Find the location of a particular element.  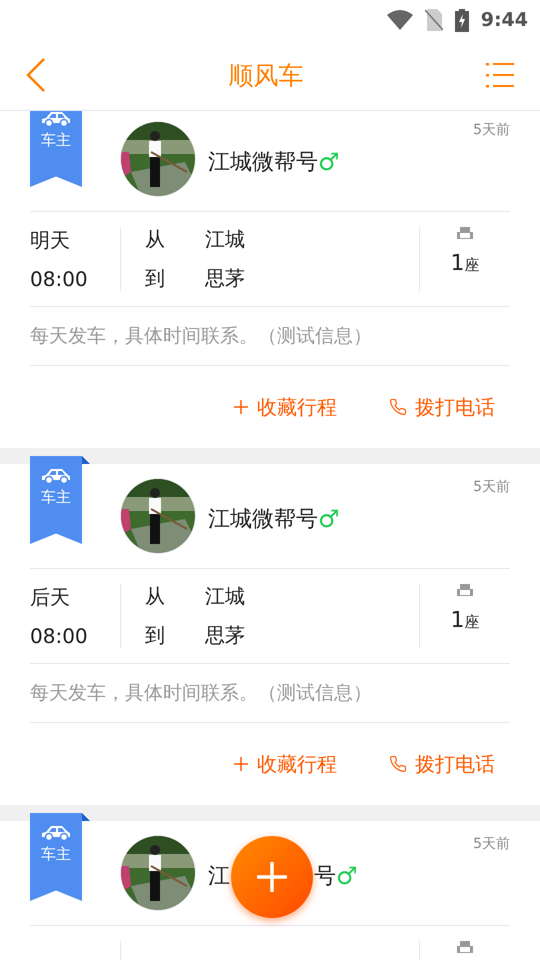

user-name: 江 is located at coordinates (219, 877).